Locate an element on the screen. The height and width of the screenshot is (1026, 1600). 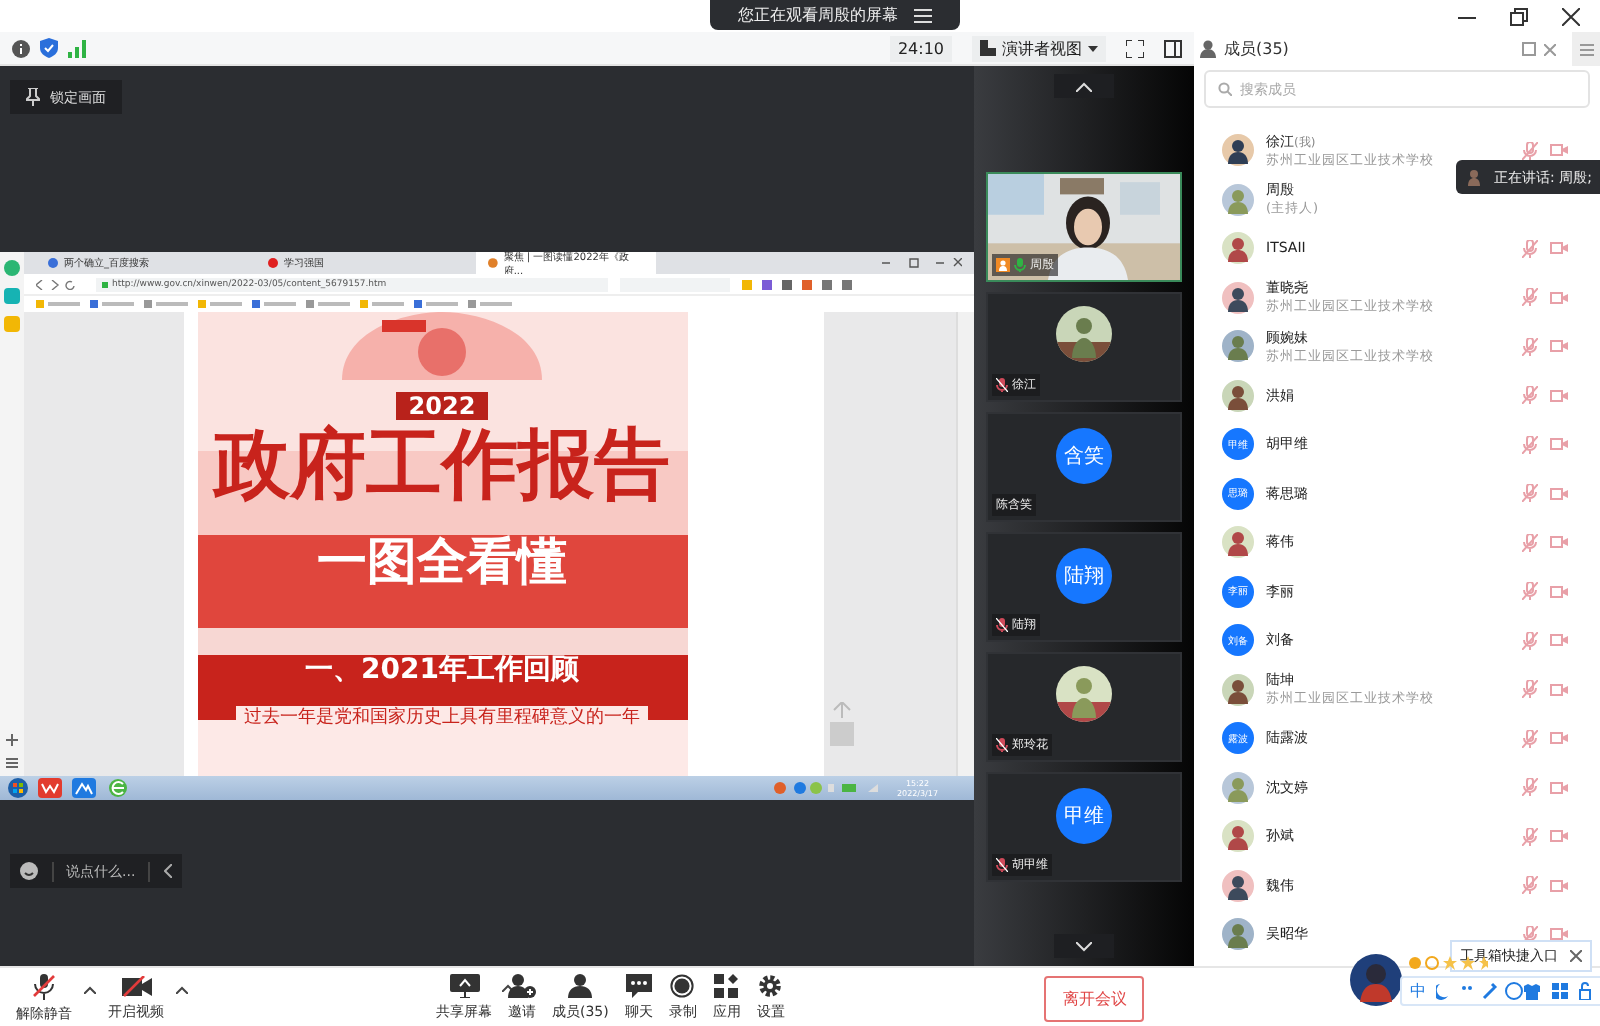
scroll-up-button is located at coordinates (1084, 86).